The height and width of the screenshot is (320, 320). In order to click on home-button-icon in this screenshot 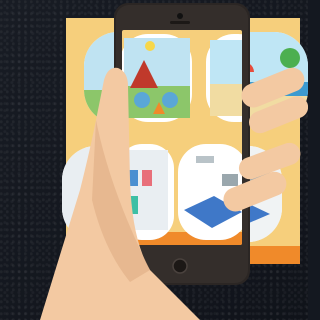, I will do `click(180, 266)`.